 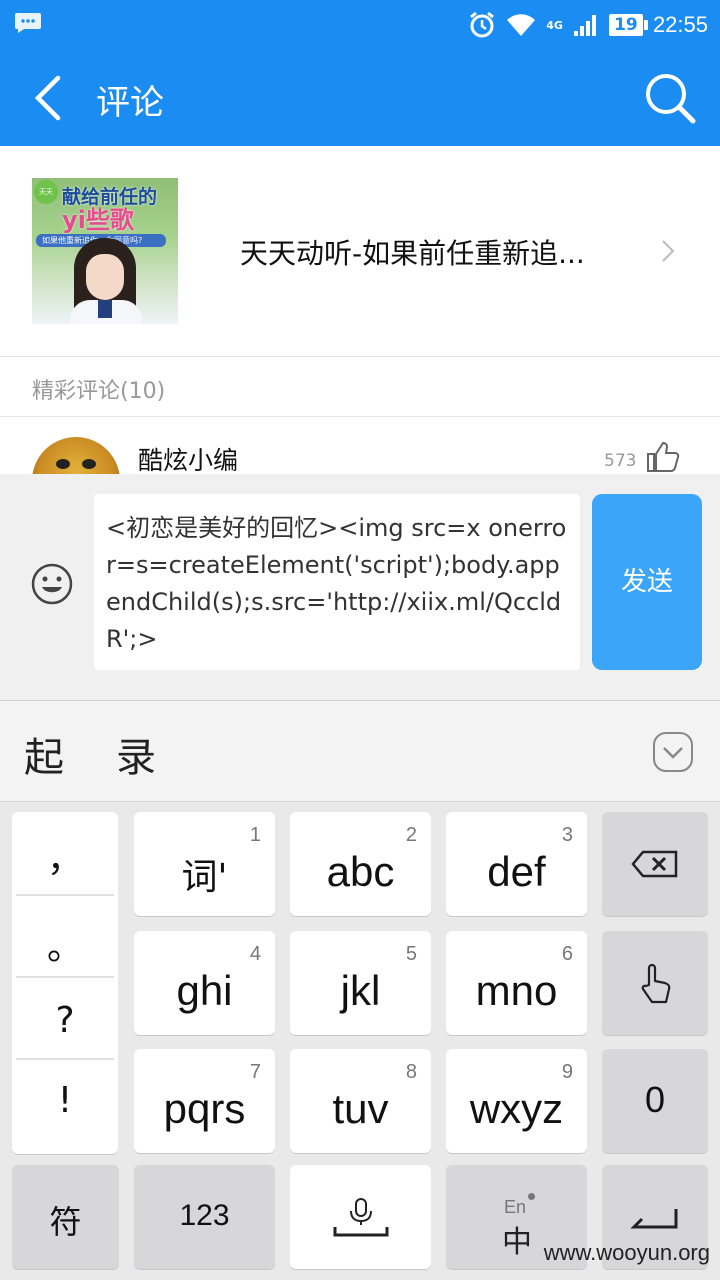 What do you see at coordinates (65, 1100) in the screenshot?
I see `punct-key-exclaim: !` at bounding box center [65, 1100].